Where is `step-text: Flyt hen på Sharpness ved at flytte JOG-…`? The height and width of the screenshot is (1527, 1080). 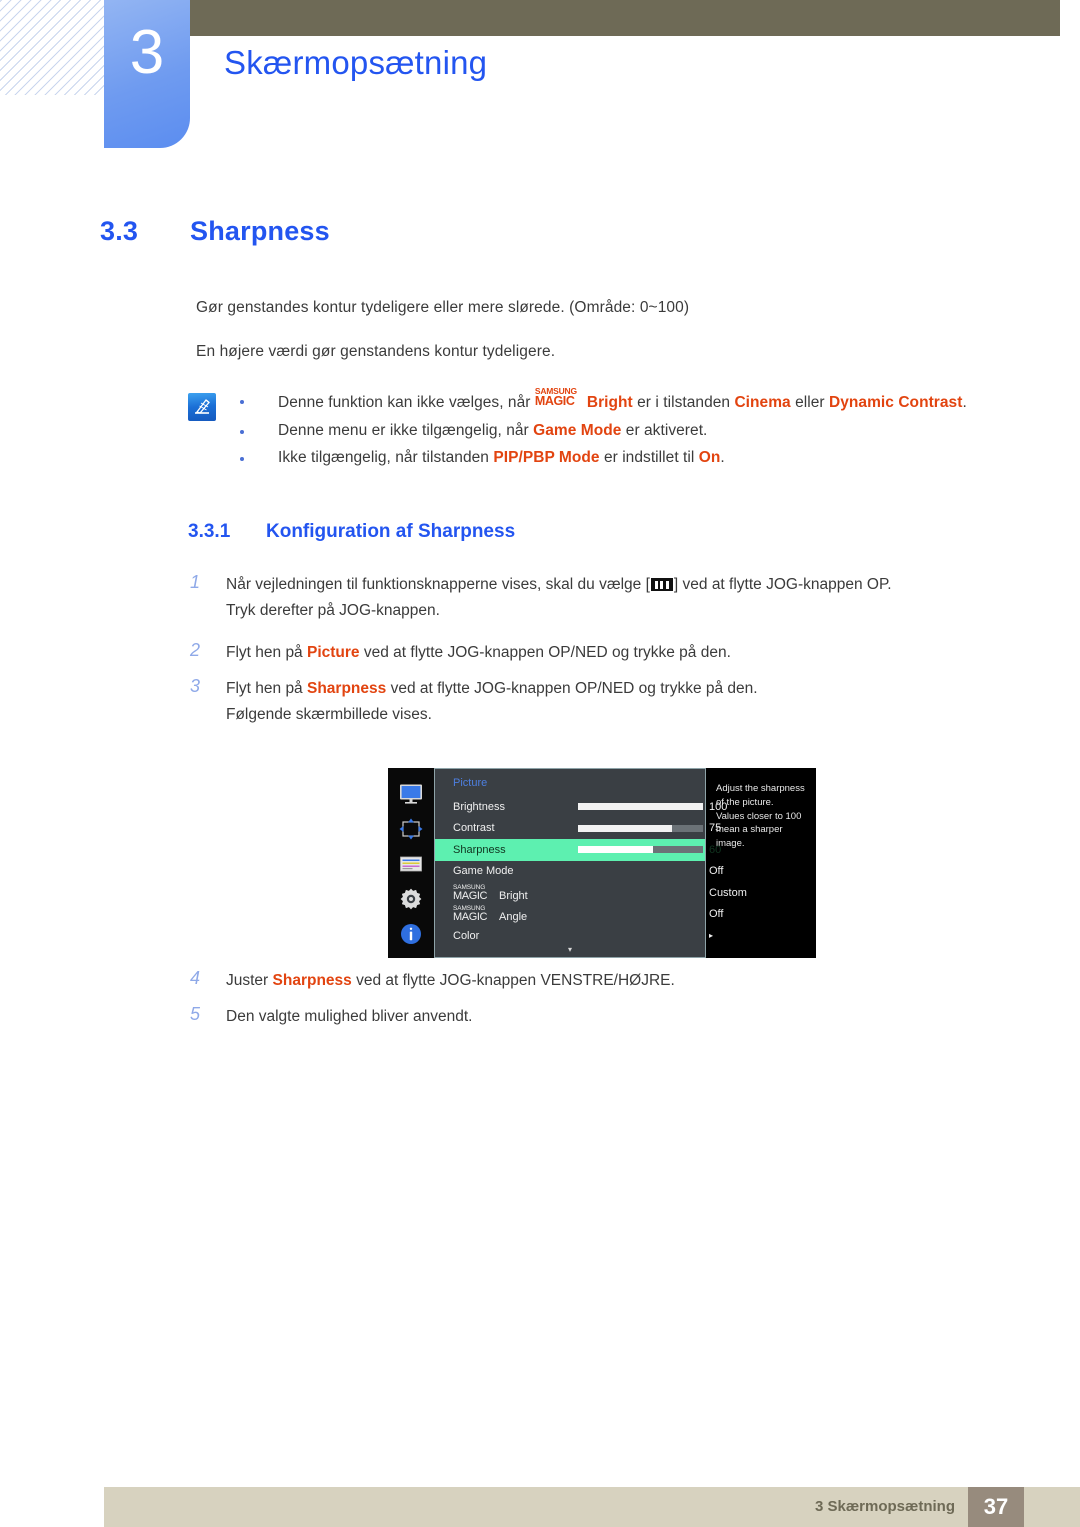
step-text: Flyt hen på Sharpness ved at flytte JOG-… is located at coordinates (626, 701).